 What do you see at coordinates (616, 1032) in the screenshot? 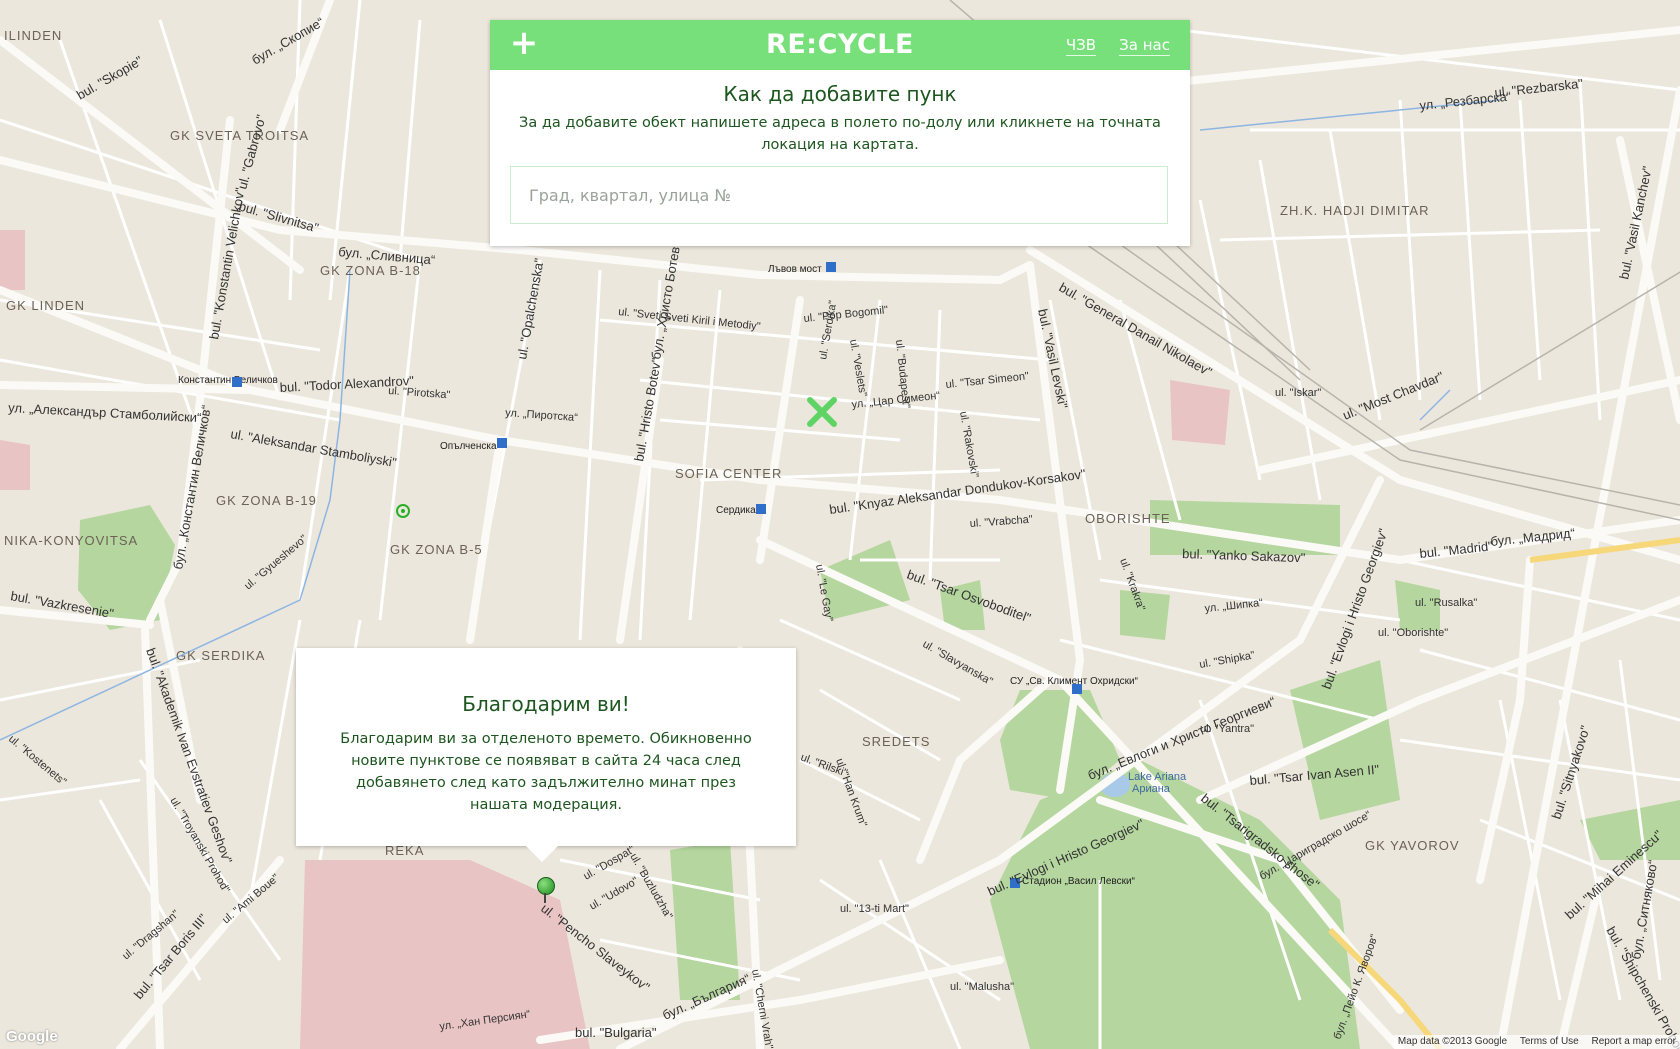
I see `street-label: bul. "Bulgaria"` at bounding box center [616, 1032].